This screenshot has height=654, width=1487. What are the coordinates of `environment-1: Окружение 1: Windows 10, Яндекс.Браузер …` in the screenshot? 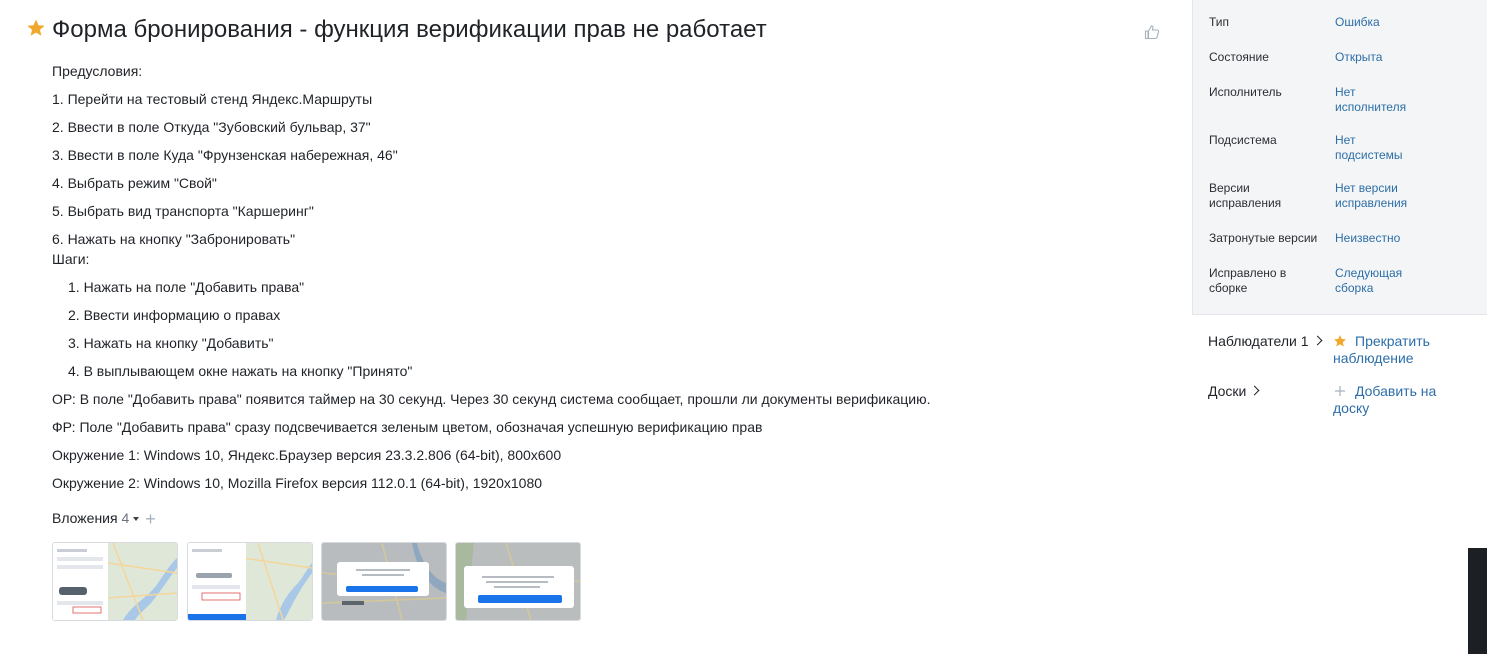 It's located at (307, 455).